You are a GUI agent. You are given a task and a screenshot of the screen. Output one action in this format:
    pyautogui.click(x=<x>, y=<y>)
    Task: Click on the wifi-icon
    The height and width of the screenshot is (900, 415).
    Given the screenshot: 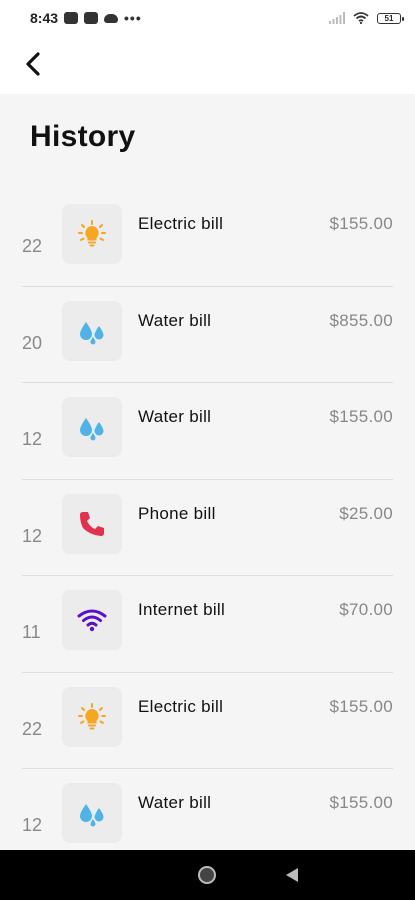 What is the action you would take?
    pyautogui.click(x=92, y=620)
    